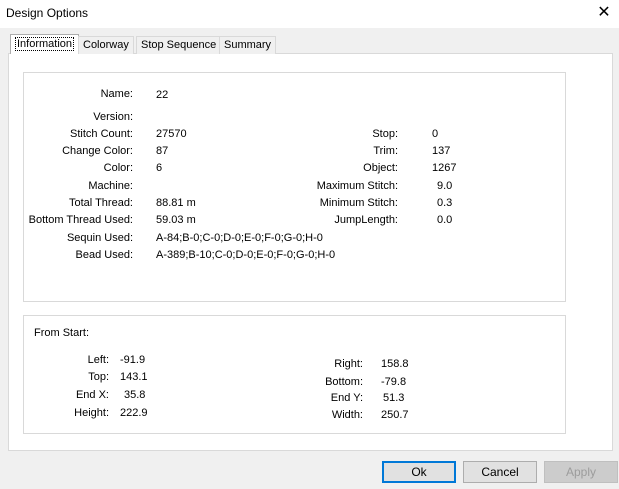 The width and height of the screenshot is (619, 489). Describe the element at coordinates (179, 45) in the screenshot. I see `tab-stop-sequence: Stop Sequence` at that location.